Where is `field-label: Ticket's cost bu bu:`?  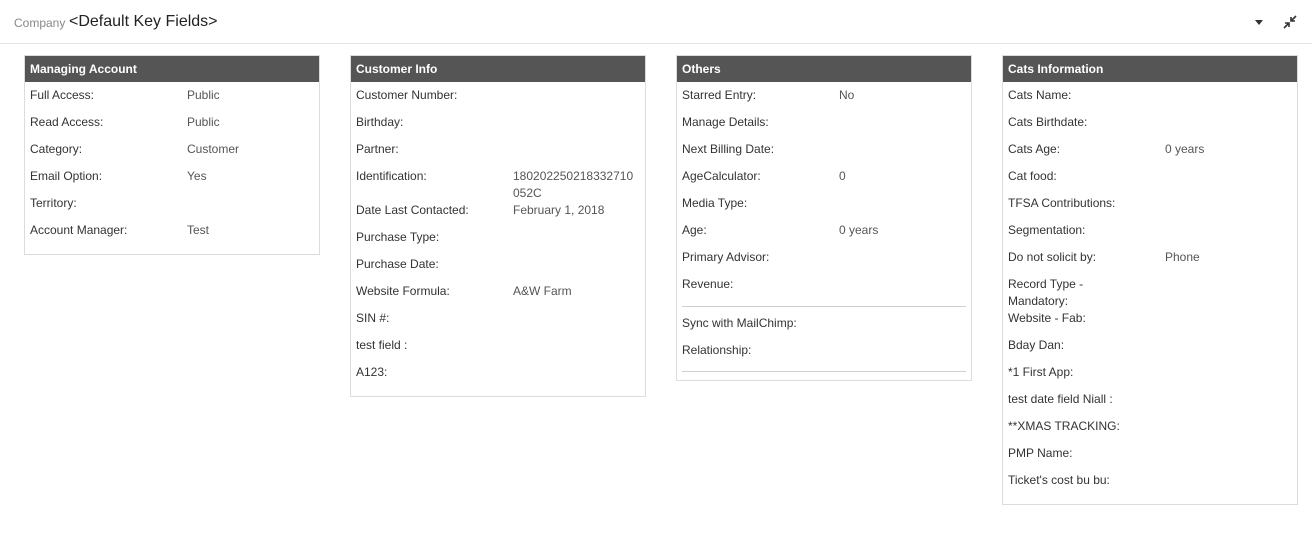
field-label: Ticket's cost bu bu: is located at coordinates (1059, 480).